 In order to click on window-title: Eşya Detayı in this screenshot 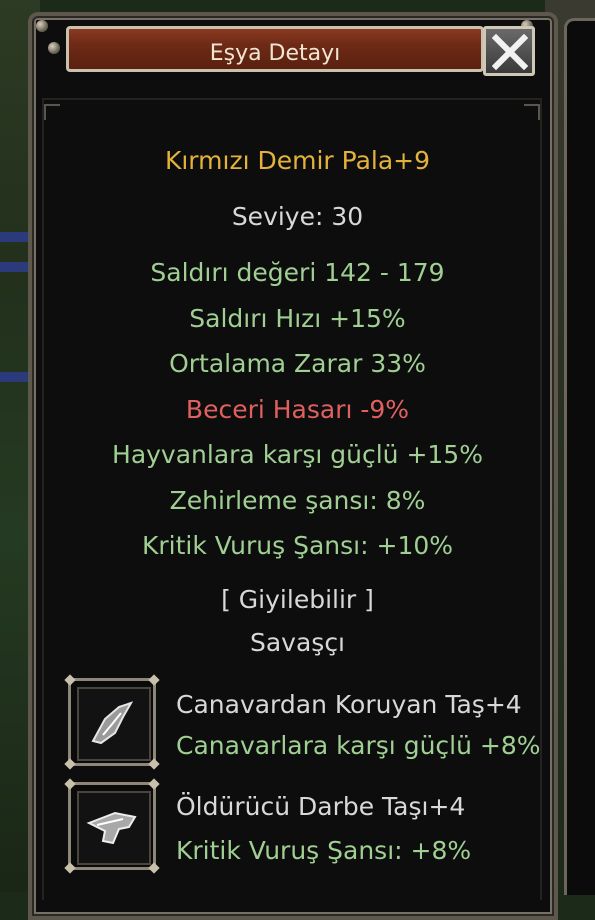, I will do `click(275, 53)`.